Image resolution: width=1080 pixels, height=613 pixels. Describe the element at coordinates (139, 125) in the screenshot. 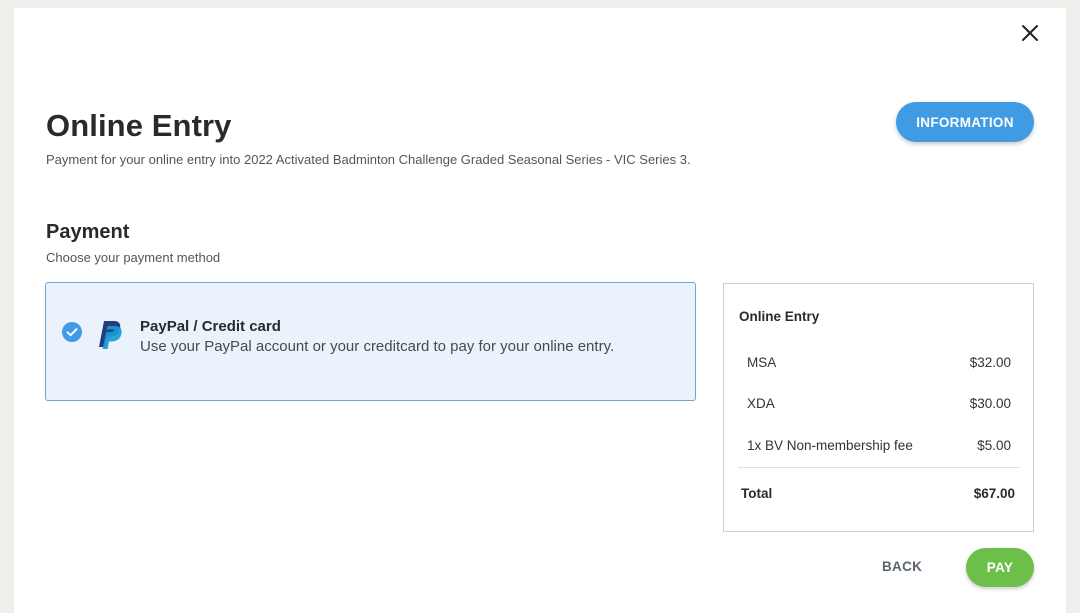

I see `page-title: Online Entry` at that location.